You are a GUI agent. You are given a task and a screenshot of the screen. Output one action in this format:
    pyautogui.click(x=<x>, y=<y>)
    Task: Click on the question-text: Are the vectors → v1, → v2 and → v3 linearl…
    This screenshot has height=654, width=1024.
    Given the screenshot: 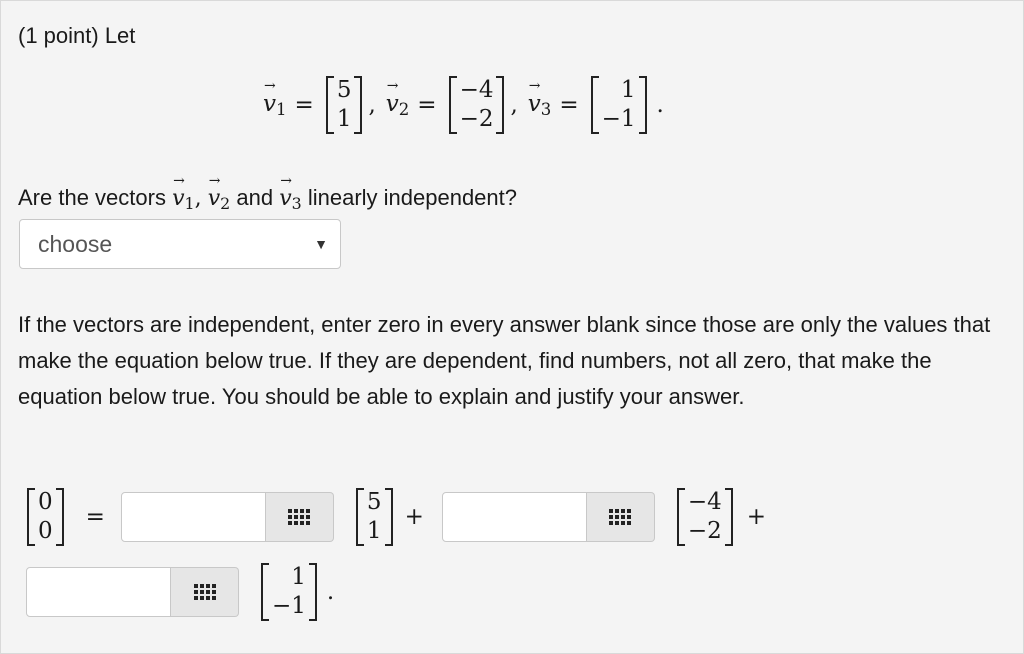 What is the action you would take?
    pyautogui.click(x=268, y=193)
    